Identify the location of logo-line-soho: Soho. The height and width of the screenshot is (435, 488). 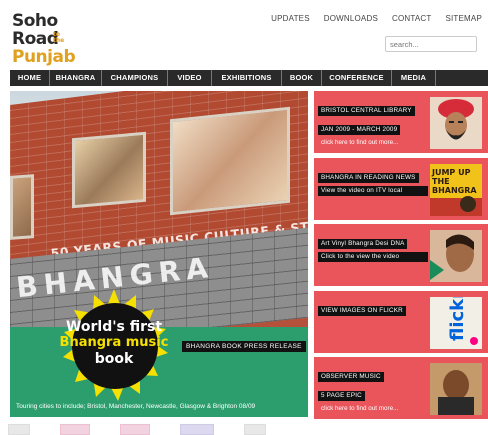
(35, 21).